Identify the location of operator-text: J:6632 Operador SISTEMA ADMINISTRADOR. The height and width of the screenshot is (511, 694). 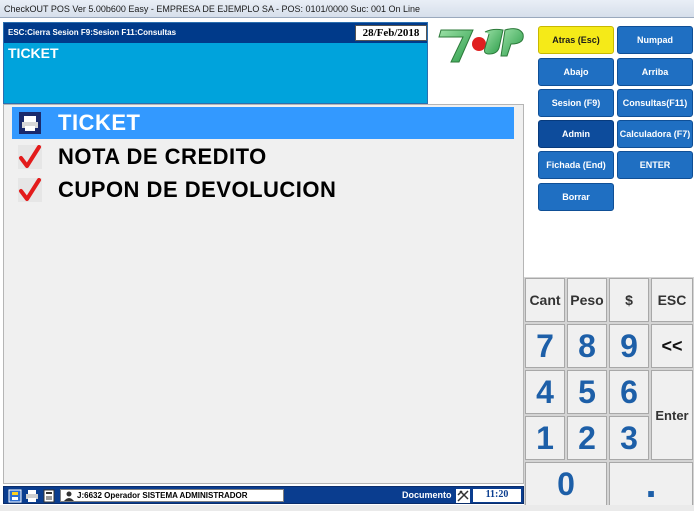
(162, 495).